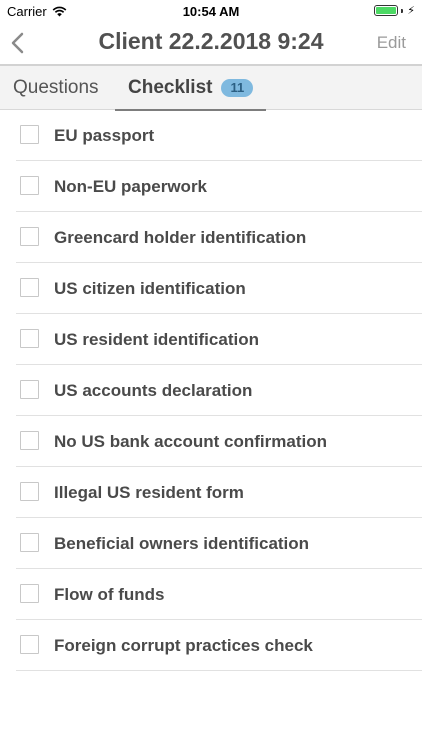 The width and height of the screenshot is (422, 750). I want to click on checklist-item-label: Beneficial owners identification, so click(182, 543).